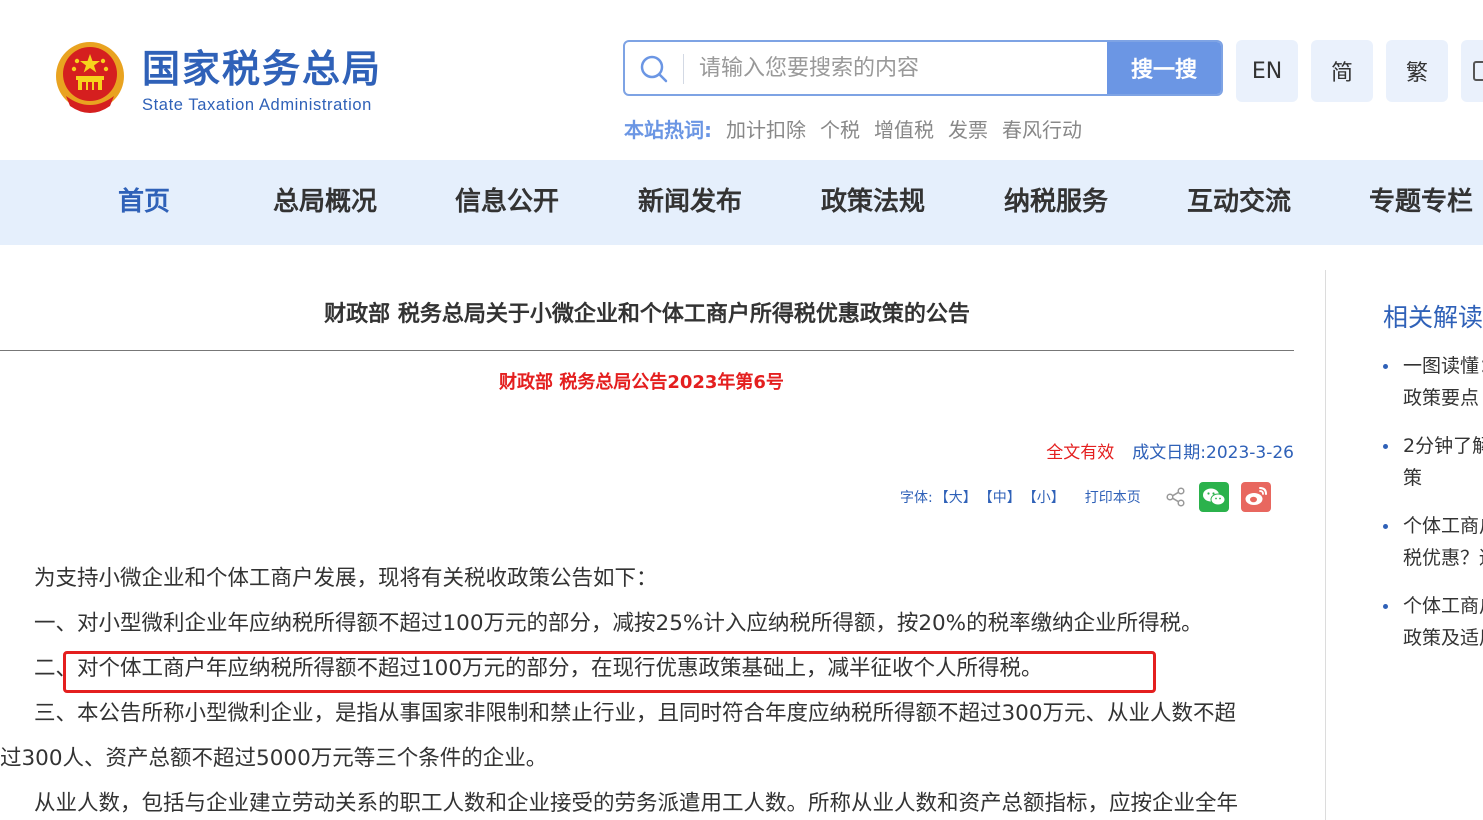 The width and height of the screenshot is (1483, 820). What do you see at coordinates (1042, 128) in the screenshot?
I see `hot-word-link: 春风行动` at bounding box center [1042, 128].